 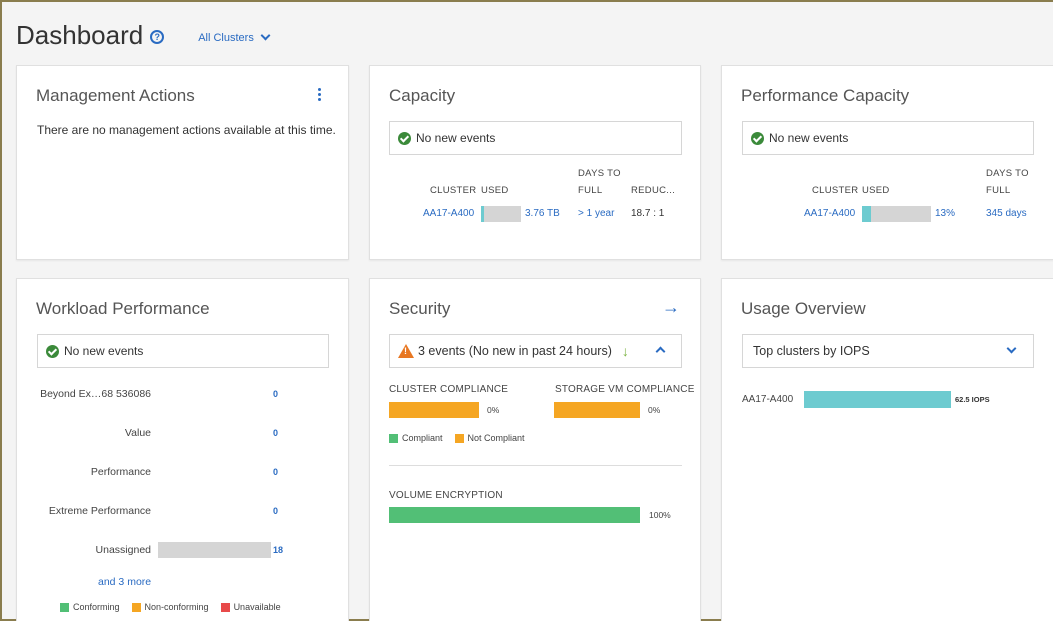 What do you see at coordinates (136, 607) in the screenshot?
I see `non-conforming-swatch` at bounding box center [136, 607].